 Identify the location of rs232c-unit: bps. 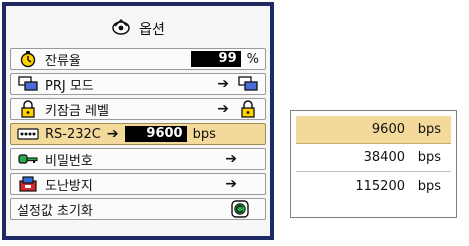
(204, 134).